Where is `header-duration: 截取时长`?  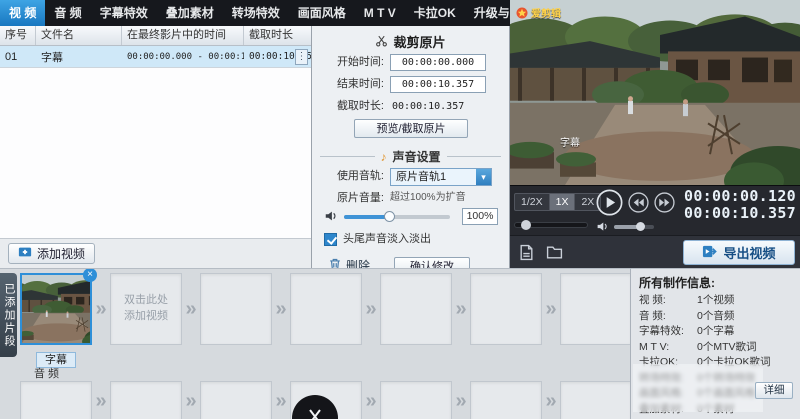 header-duration: 截取时长 is located at coordinates (271, 35).